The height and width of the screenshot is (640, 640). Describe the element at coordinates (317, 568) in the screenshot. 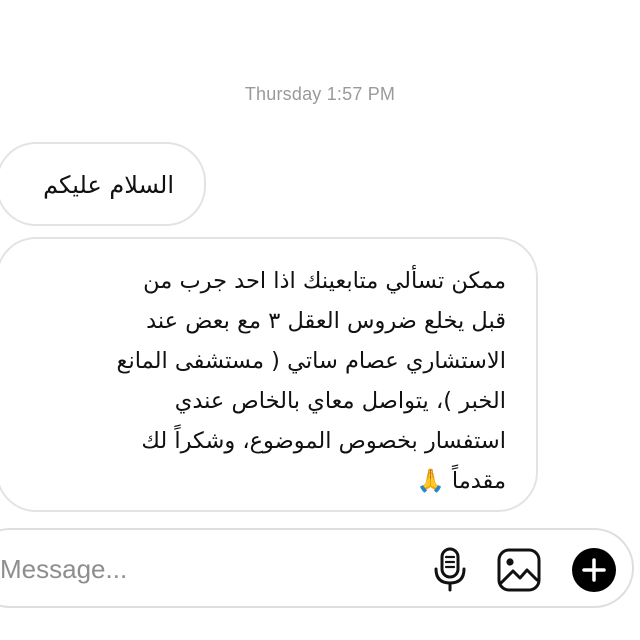

I see `message-composer` at that location.